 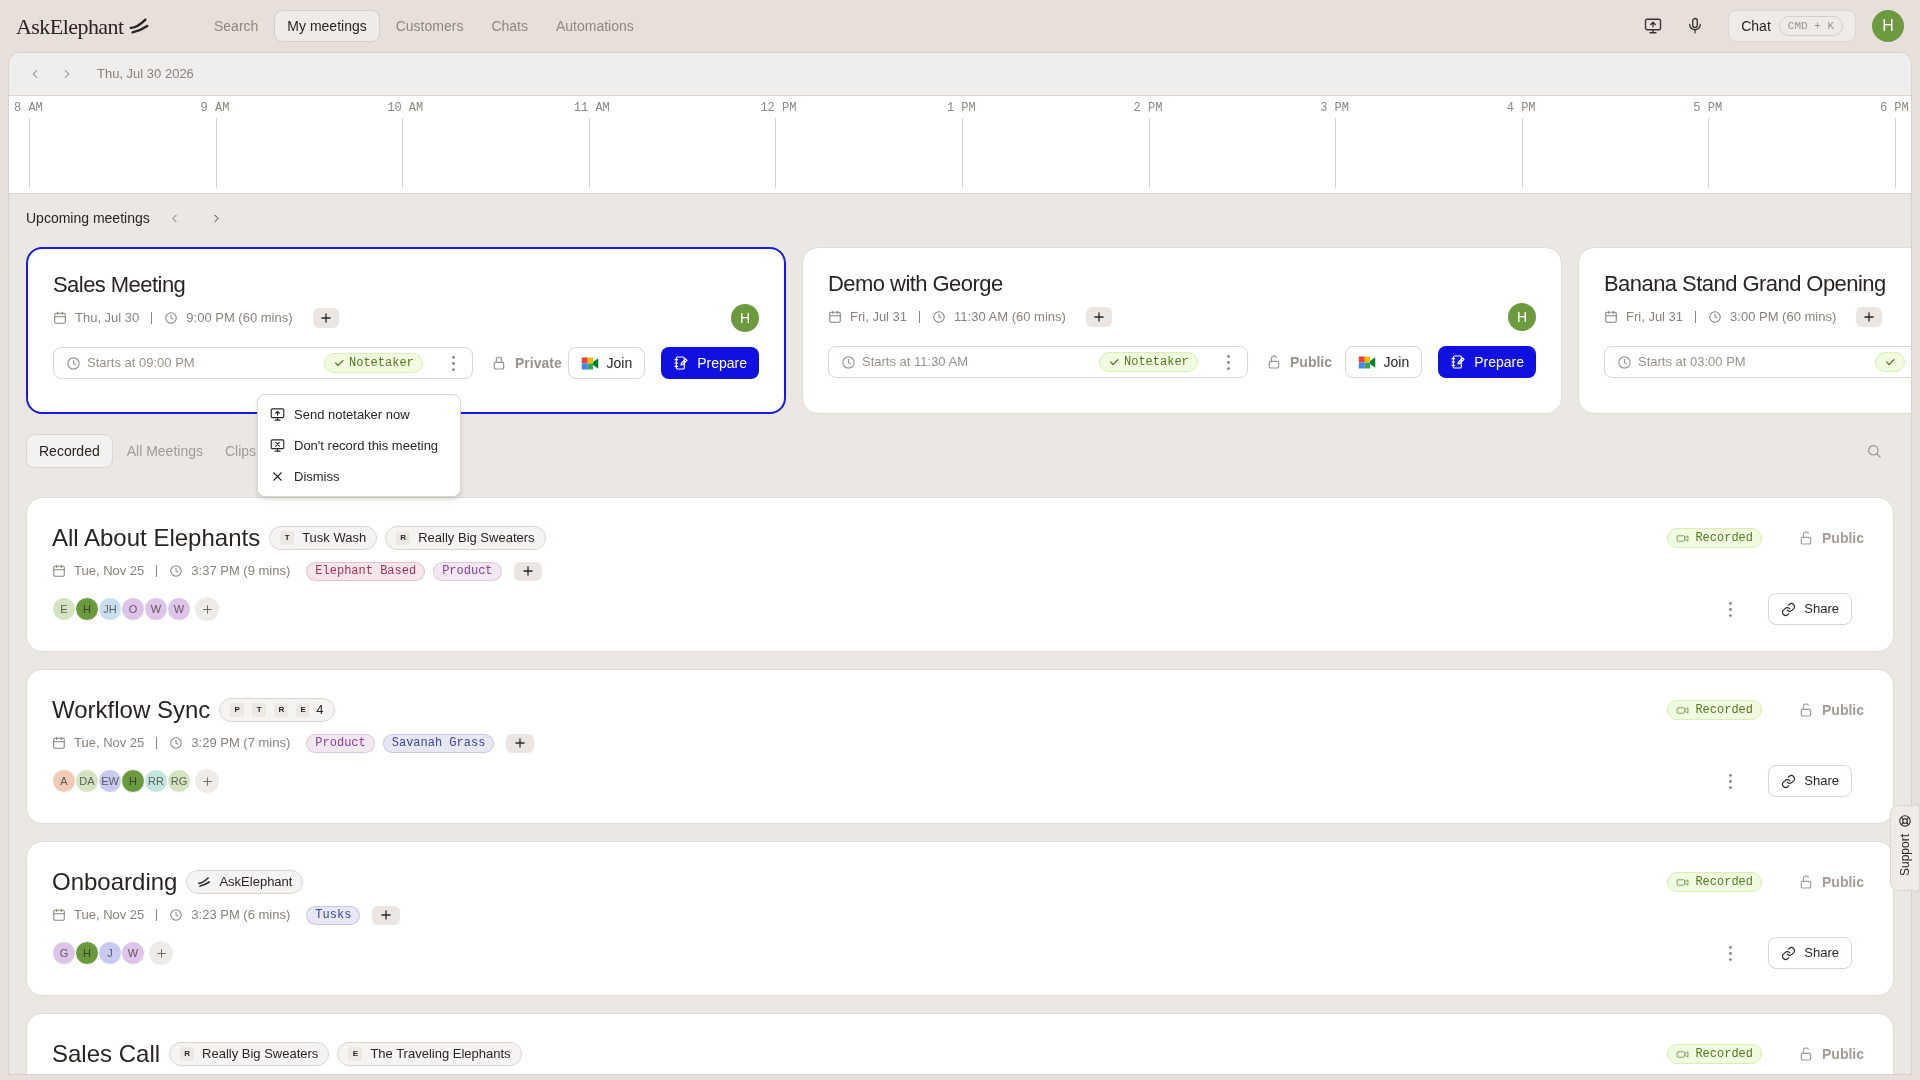 I want to click on tag: Elephant Based, so click(x=366, y=571).